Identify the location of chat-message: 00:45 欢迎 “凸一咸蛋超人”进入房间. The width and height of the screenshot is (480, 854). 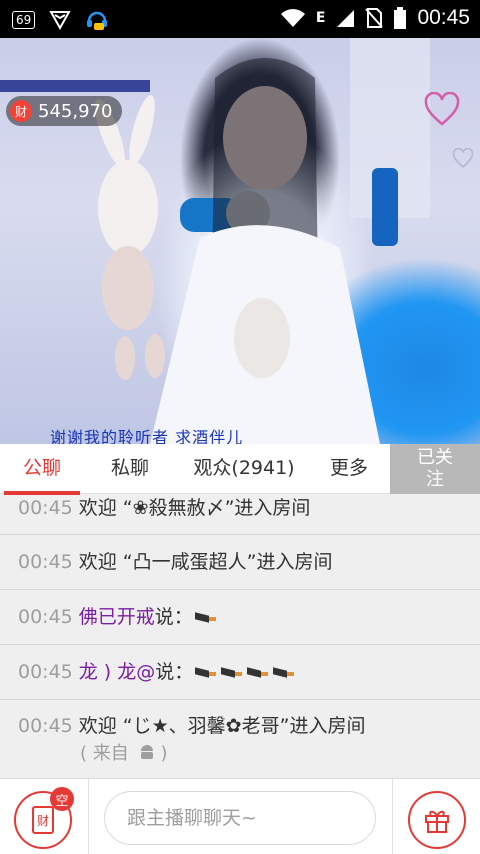
(240, 562).